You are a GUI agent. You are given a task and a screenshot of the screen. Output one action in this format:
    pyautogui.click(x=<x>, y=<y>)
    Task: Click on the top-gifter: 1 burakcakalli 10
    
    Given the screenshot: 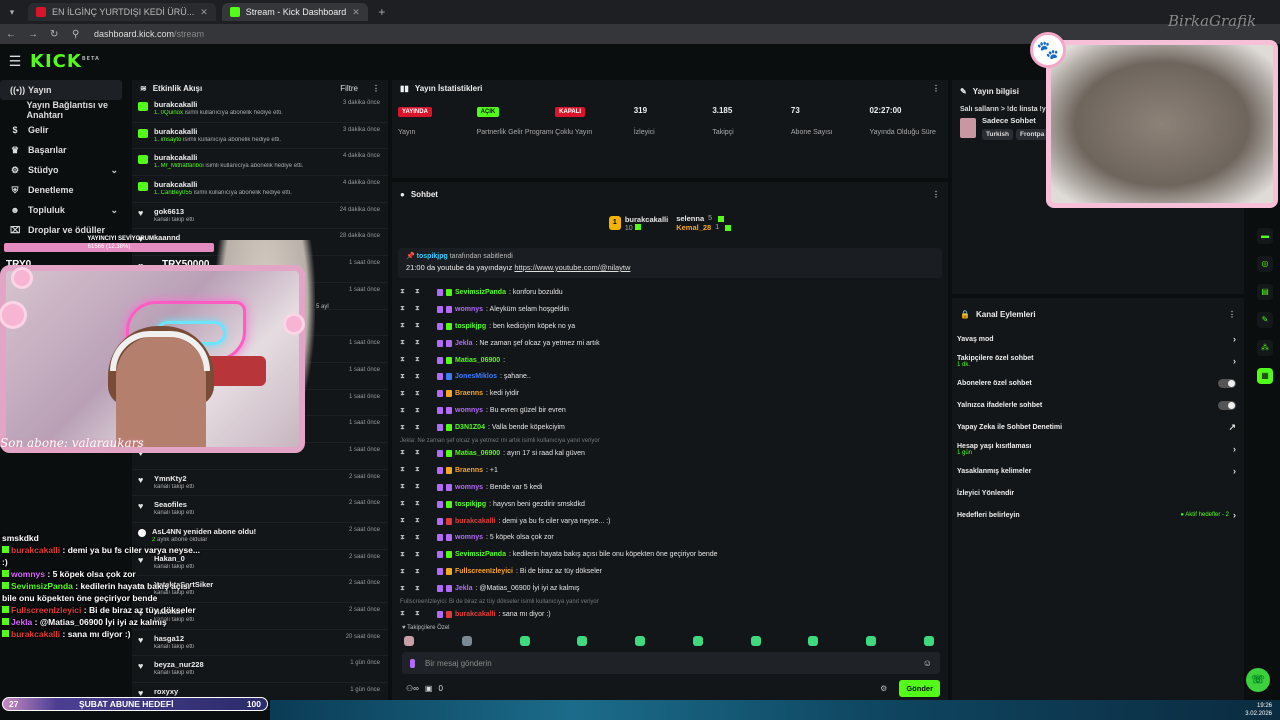 What is the action you would take?
    pyautogui.click(x=638, y=223)
    